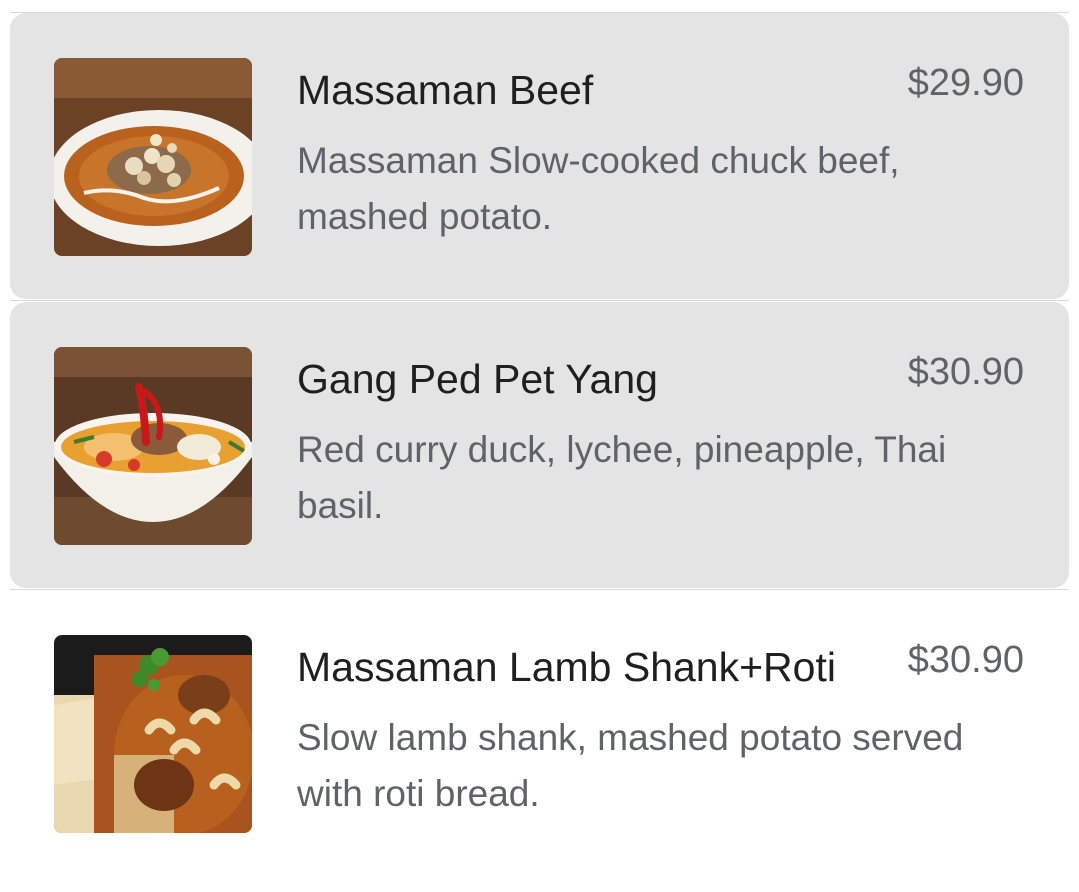 This screenshot has height=892, width=1079. What do you see at coordinates (566, 667) in the screenshot?
I see `item-name: Massaman Lamb Shank+Roti` at bounding box center [566, 667].